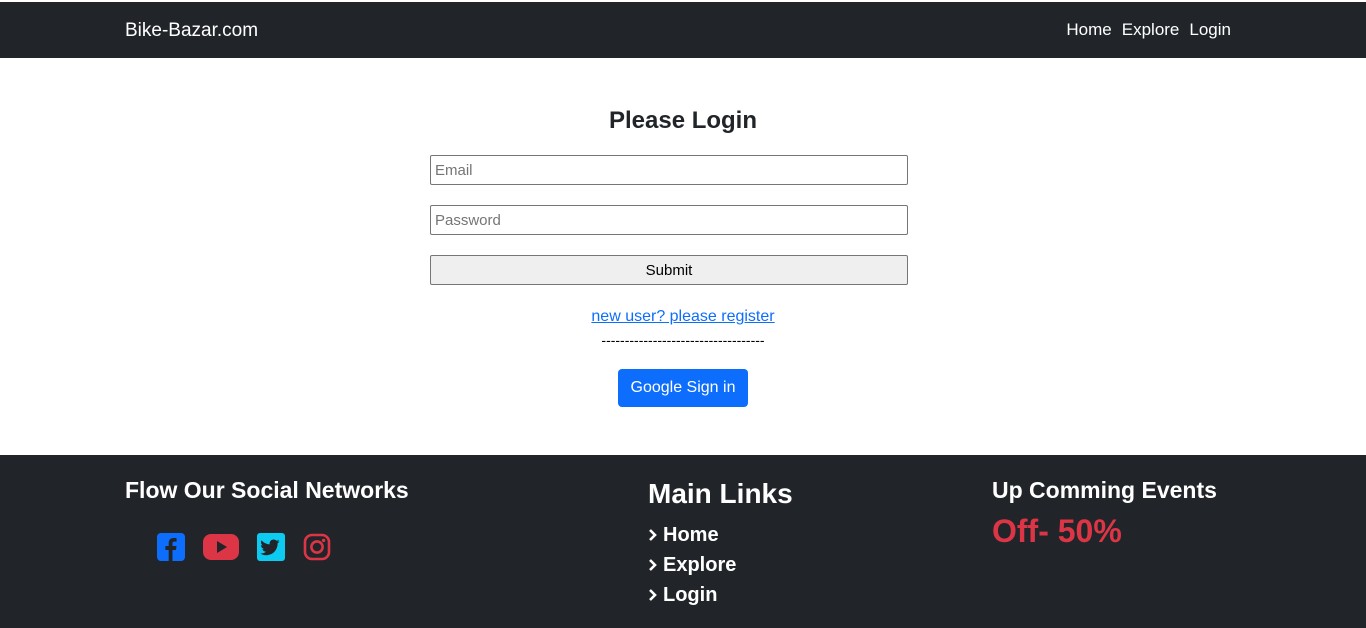 This screenshot has width=1366, height=628. What do you see at coordinates (1151, 30) in the screenshot?
I see `nav-link-explore: Explore` at bounding box center [1151, 30].